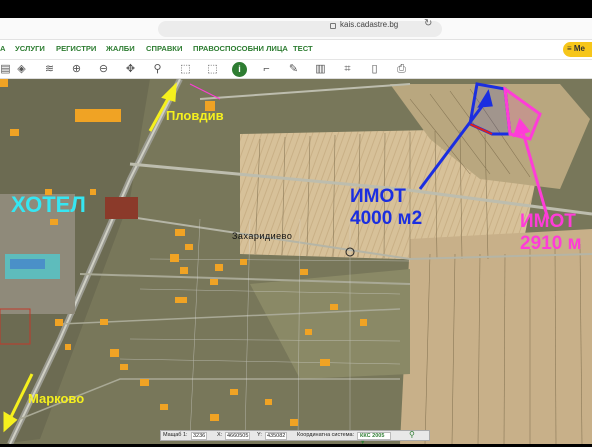 The height and width of the screenshot is (447, 592). Describe the element at coordinates (130, 69) in the screenshot. I see `pan-icon: ✥` at that location.